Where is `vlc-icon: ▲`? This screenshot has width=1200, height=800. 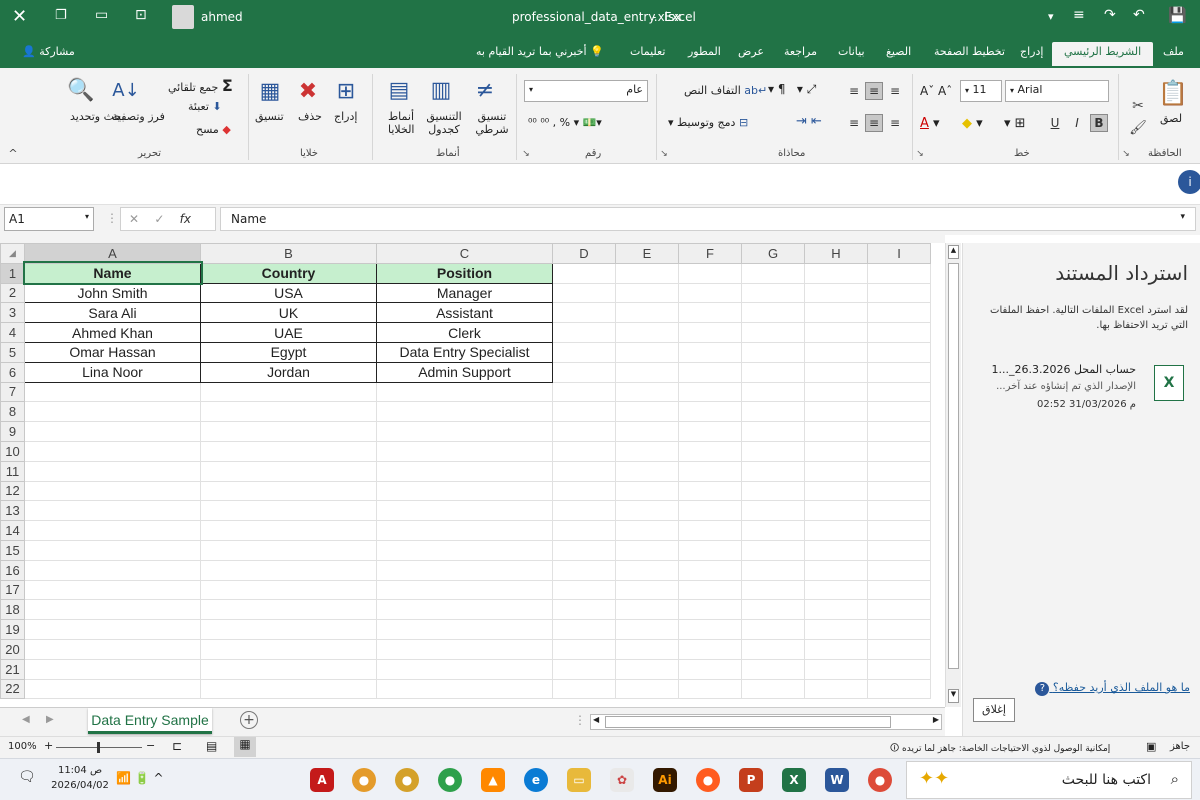
vlc-icon: ▲ is located at coordinates (493, 780).